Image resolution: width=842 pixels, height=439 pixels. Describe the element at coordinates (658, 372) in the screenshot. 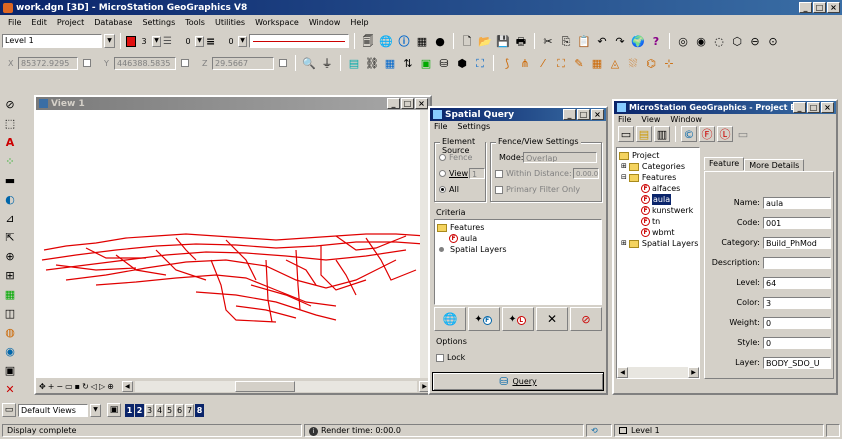

I see `tree-horizontal-scrollbar: ◀ ▶` at that location.